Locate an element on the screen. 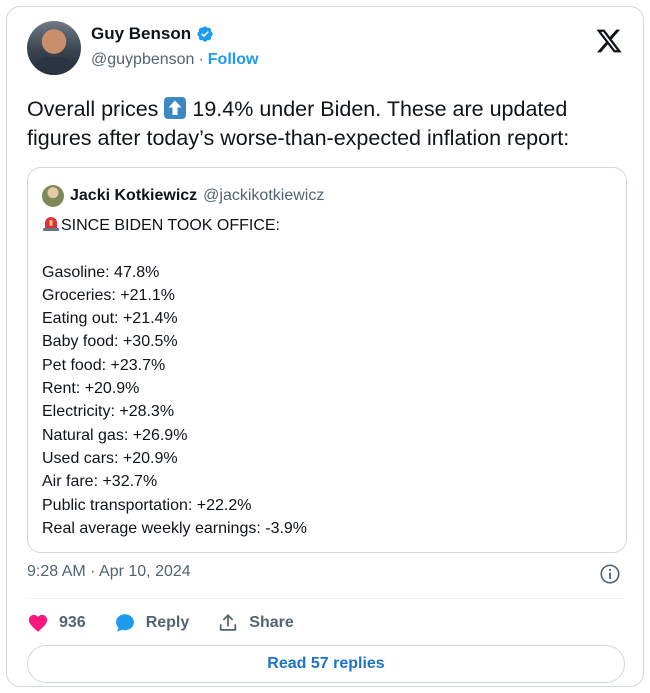 The image size is (650, 693). author-handle-row: @guypbenson · Follow is located at coordinates (174, 60).